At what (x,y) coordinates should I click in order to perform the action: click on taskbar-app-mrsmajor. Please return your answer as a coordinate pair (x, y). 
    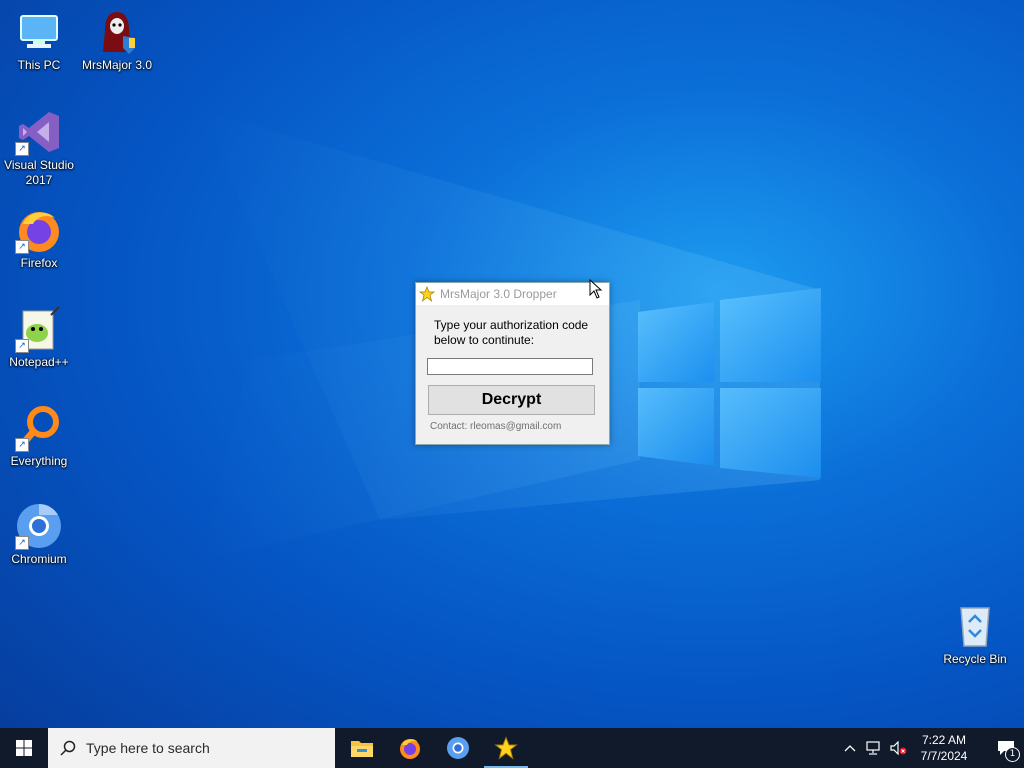
    Looking at the image, I should click on (506, 748).